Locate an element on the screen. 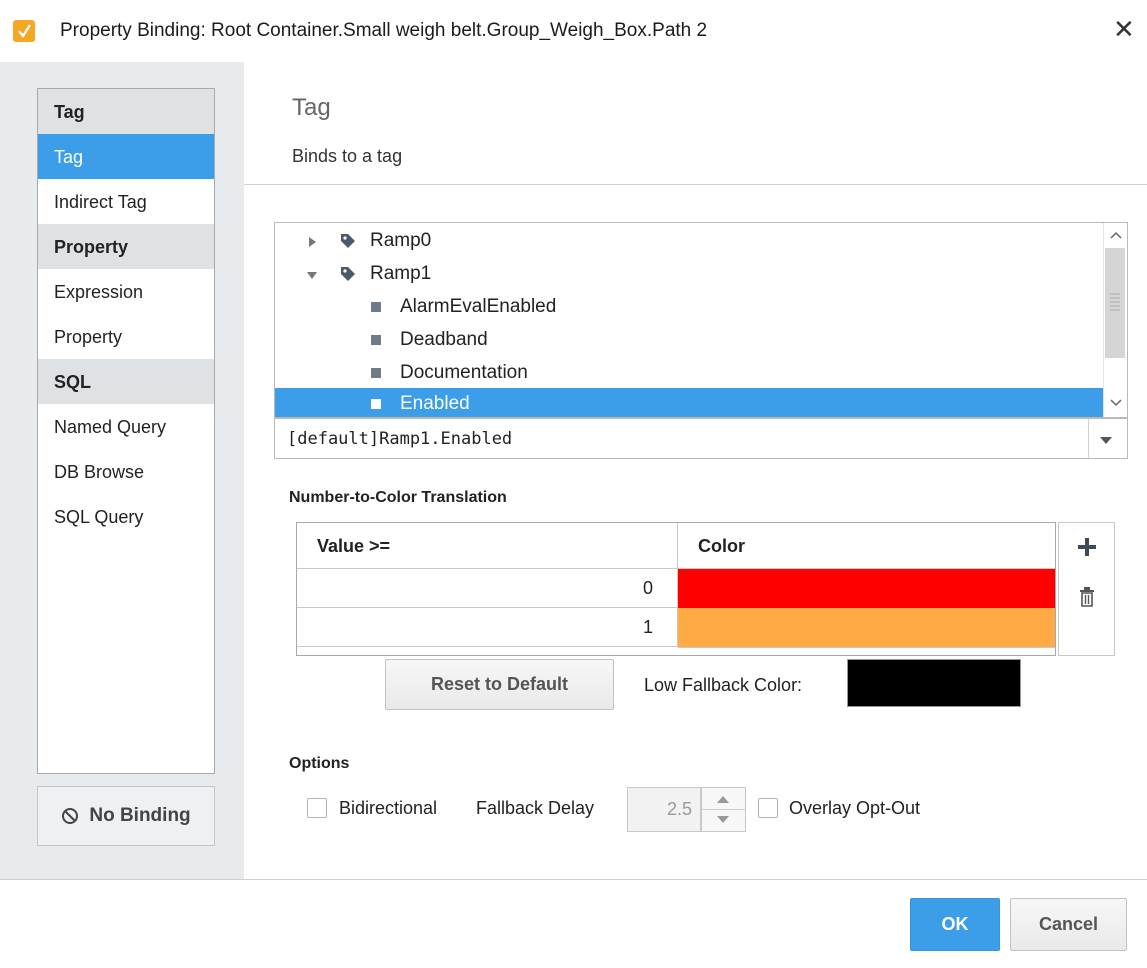  color-translation-label: Number-to-Color Translation is located at coordinates (398, 497).